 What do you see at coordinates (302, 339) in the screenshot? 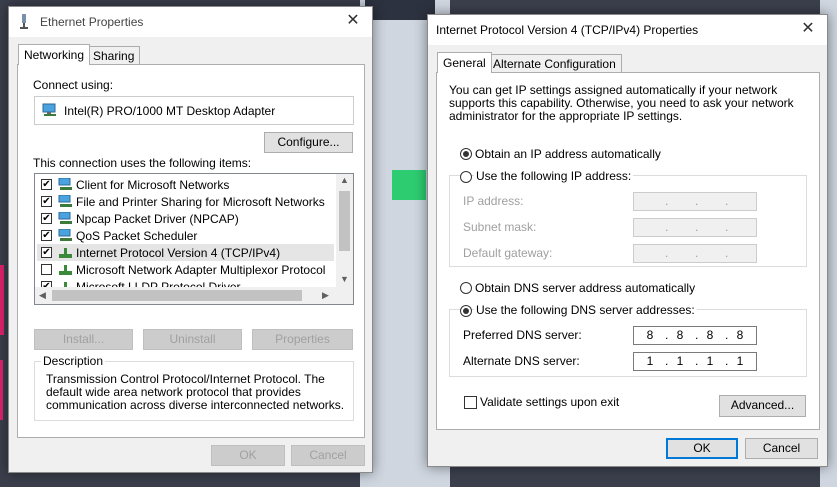
I see `properties-button: Properties` at bounding box center [302, 339].